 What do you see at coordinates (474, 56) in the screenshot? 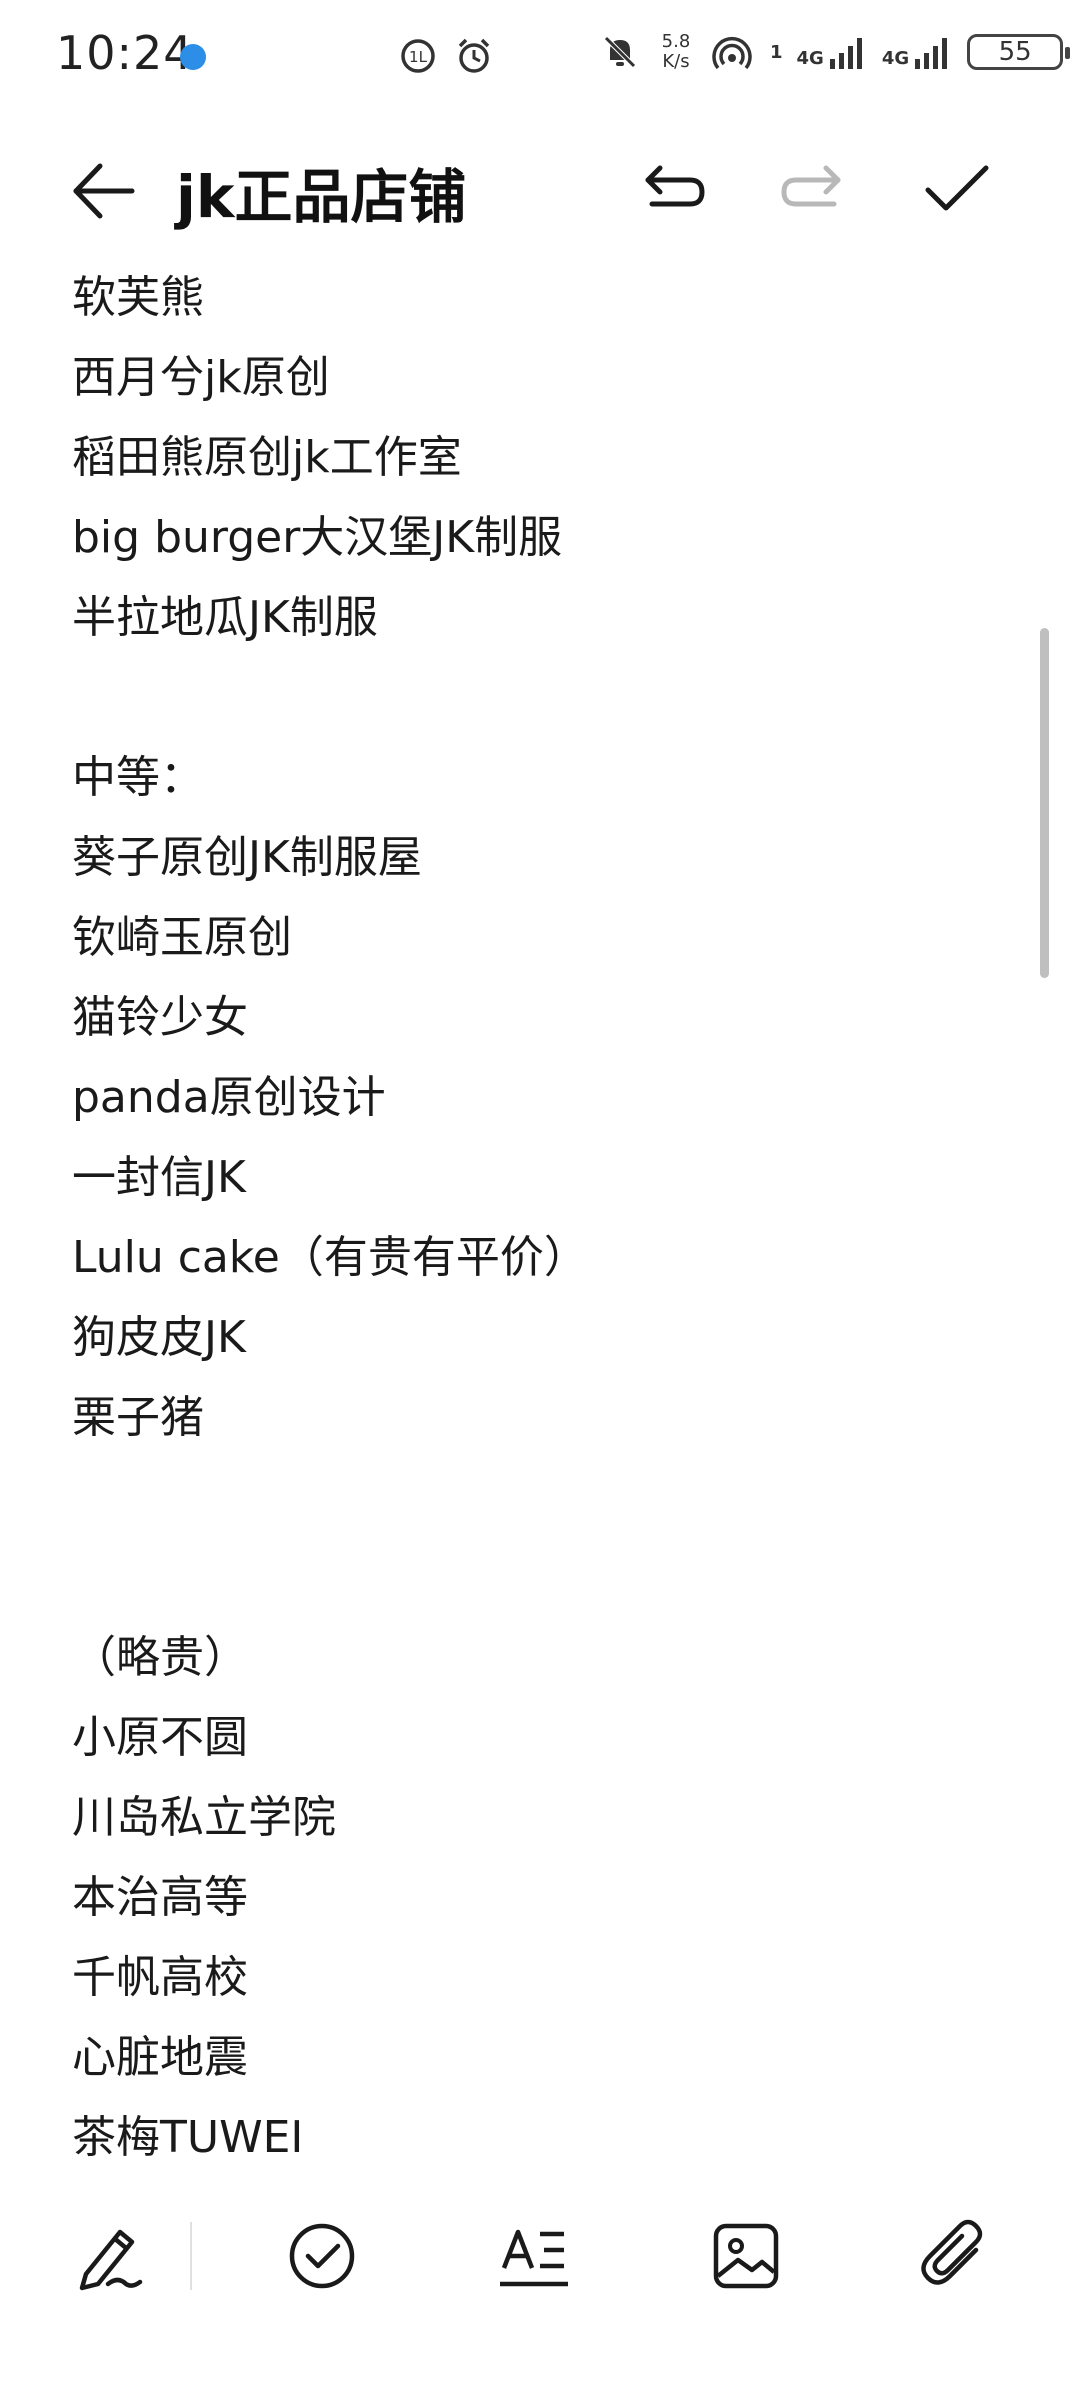
I see `alarm-icon` at bounding box center [474, 56].